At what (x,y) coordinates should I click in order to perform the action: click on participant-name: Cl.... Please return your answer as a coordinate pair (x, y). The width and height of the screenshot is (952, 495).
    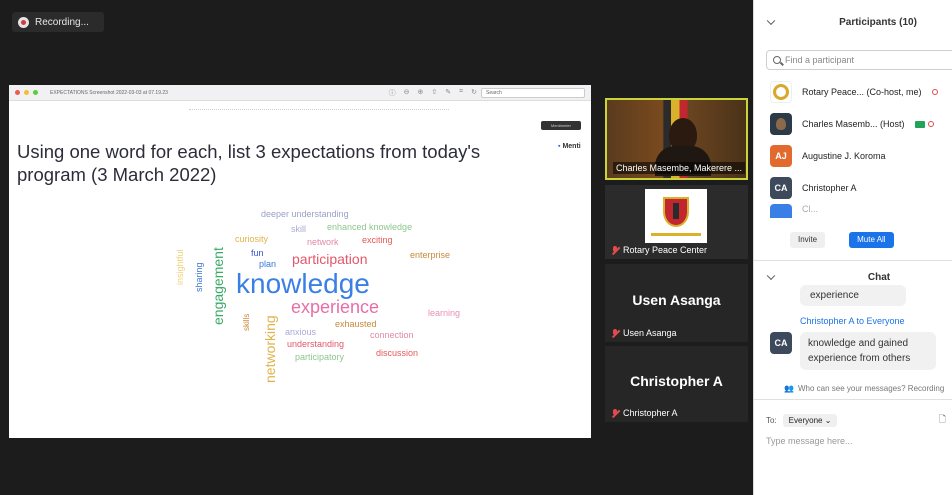
    Looking at the image, I should click on (810, 209).